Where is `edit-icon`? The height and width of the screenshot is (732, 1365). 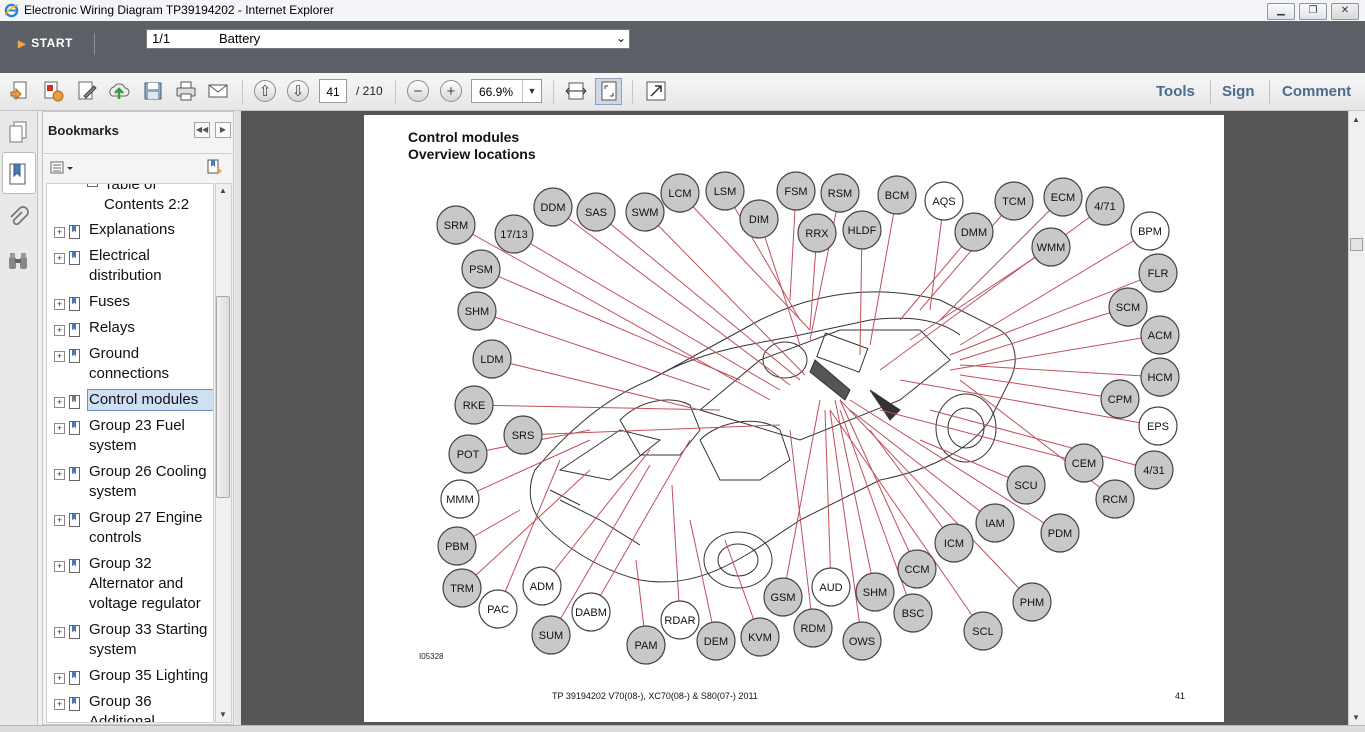
edit-icon is located at coordinates (87, 91).